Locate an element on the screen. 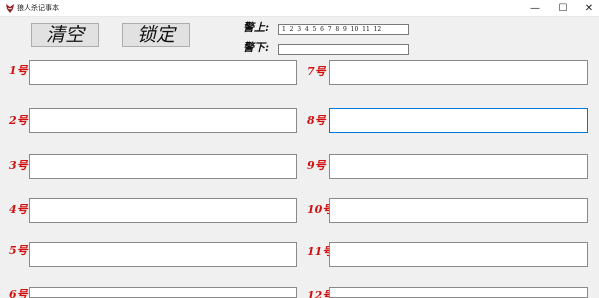 The image size is (599, 298). player-7-label: 7号 is located at coordinates (316, 71).